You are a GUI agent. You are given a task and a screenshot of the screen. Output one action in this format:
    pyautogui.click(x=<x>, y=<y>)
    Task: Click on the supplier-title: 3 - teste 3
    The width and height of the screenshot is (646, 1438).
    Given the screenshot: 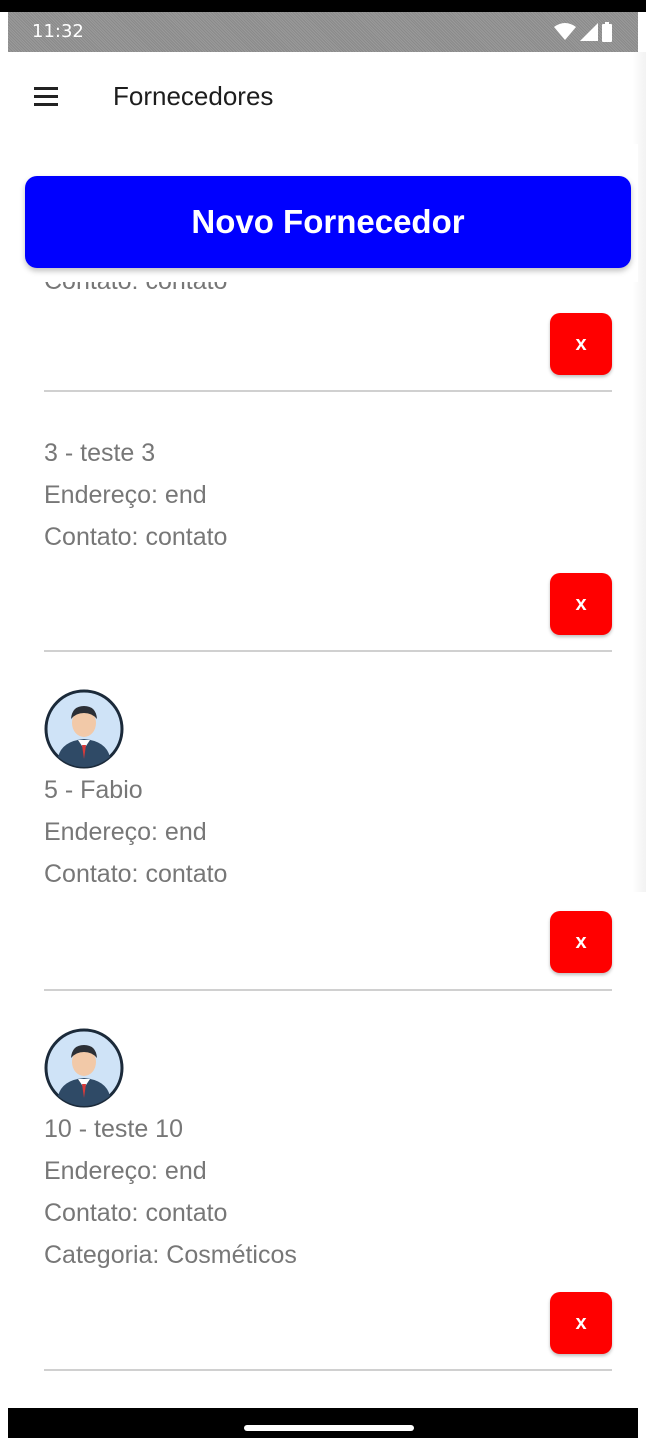 What is the action you would take?
    pyautogui.click(x=100, y=453)
    